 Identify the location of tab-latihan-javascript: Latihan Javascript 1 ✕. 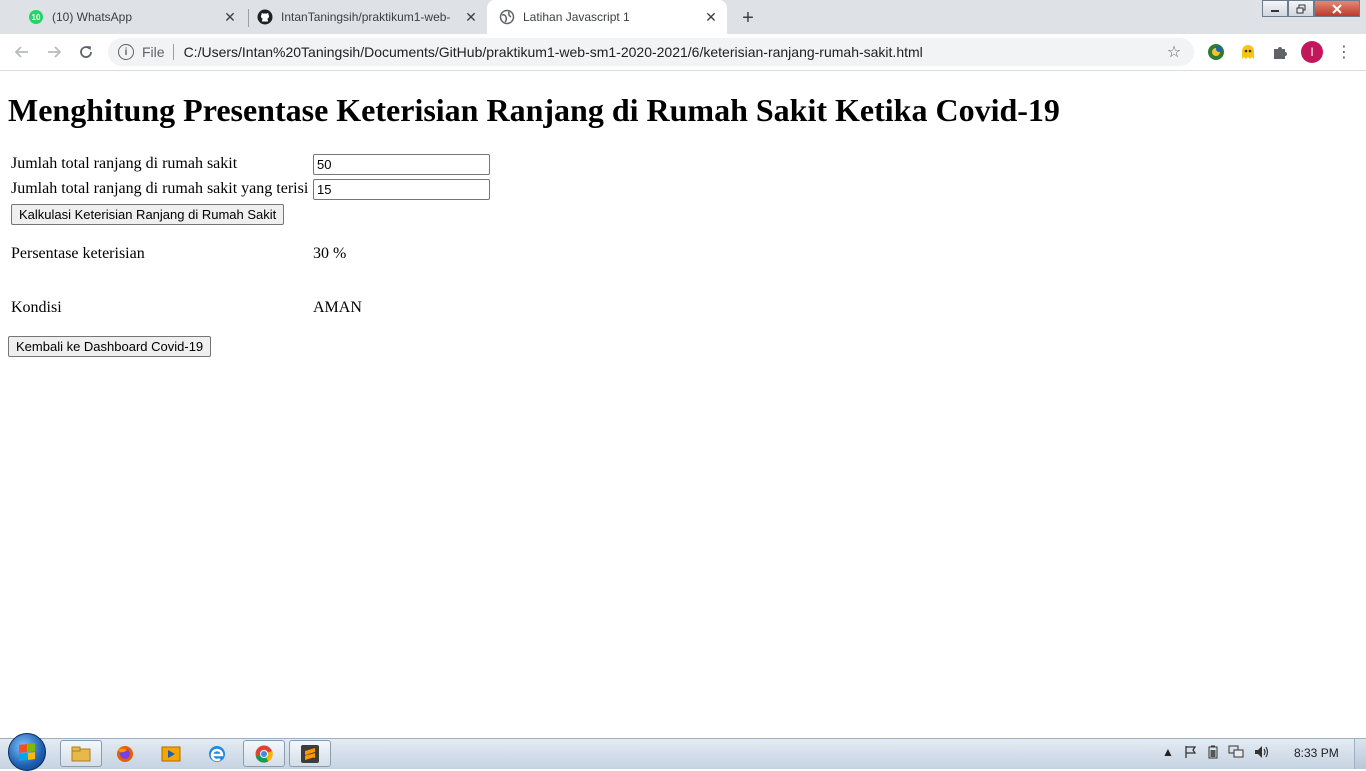
(607, 17).